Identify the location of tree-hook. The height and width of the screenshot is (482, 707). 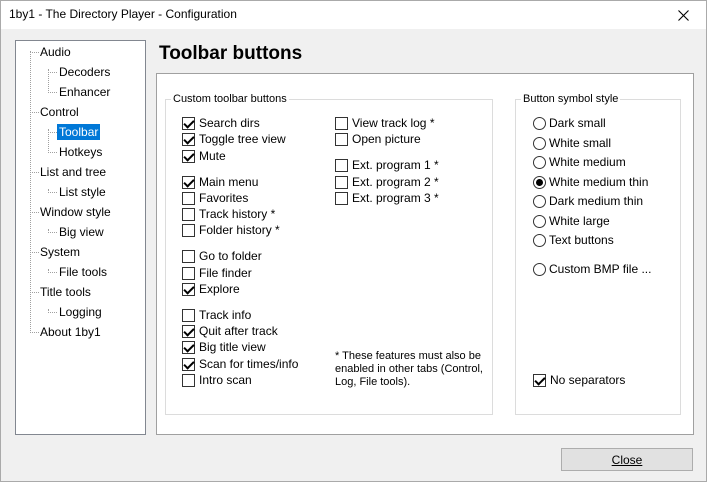
(52, 232).